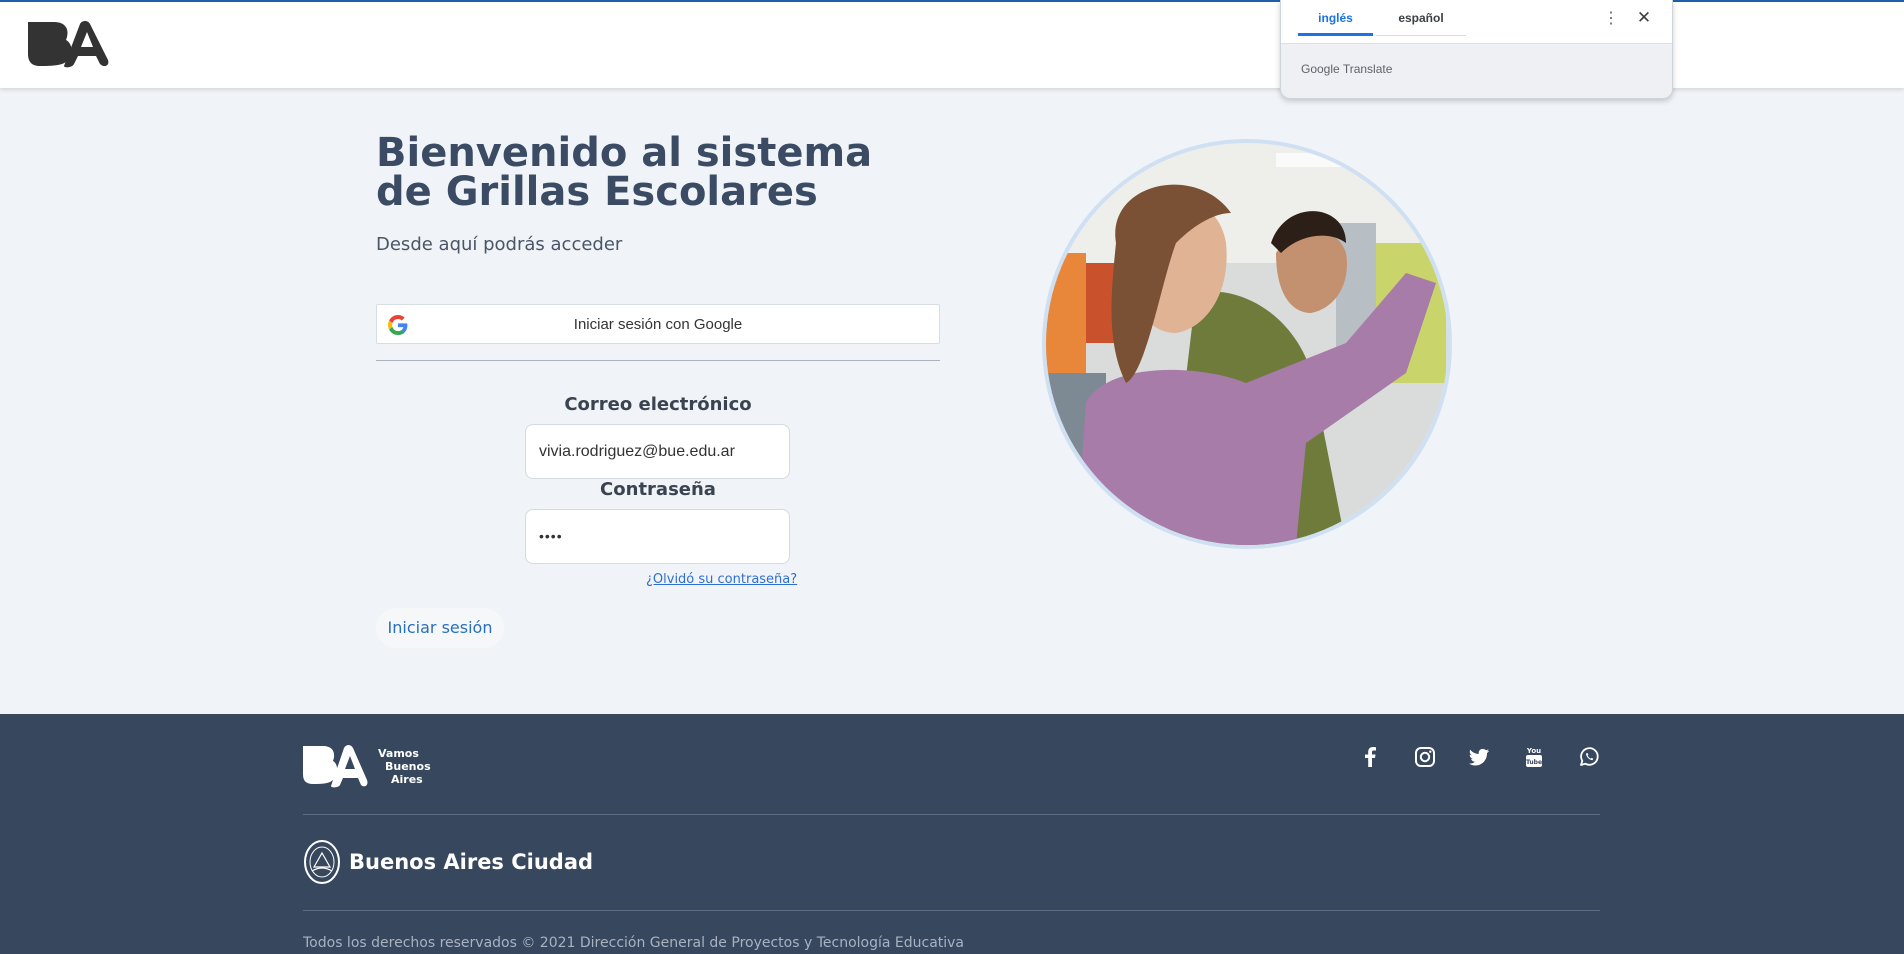 This screenshot has height=954, width=1904. What do you see at coordinates (1644, 18) in the screenshot?
I see `close-icon: ✕` at bounding box center [1644, 18].